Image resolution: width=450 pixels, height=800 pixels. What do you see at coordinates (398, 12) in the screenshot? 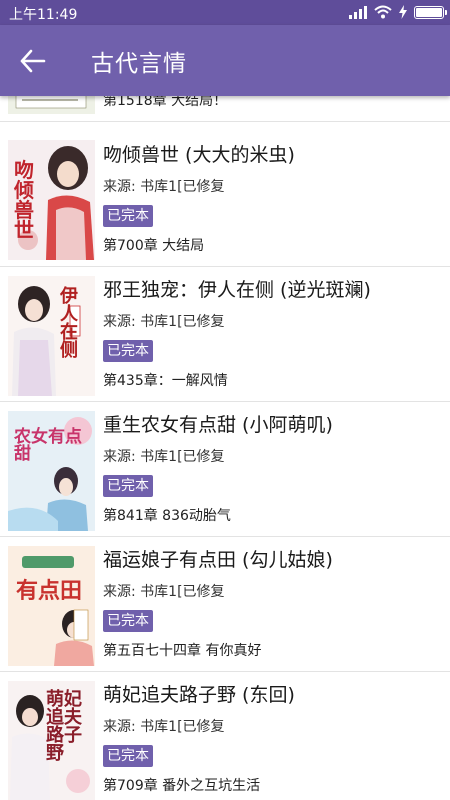
I see `status-icons` at bounding box center [398, 12].